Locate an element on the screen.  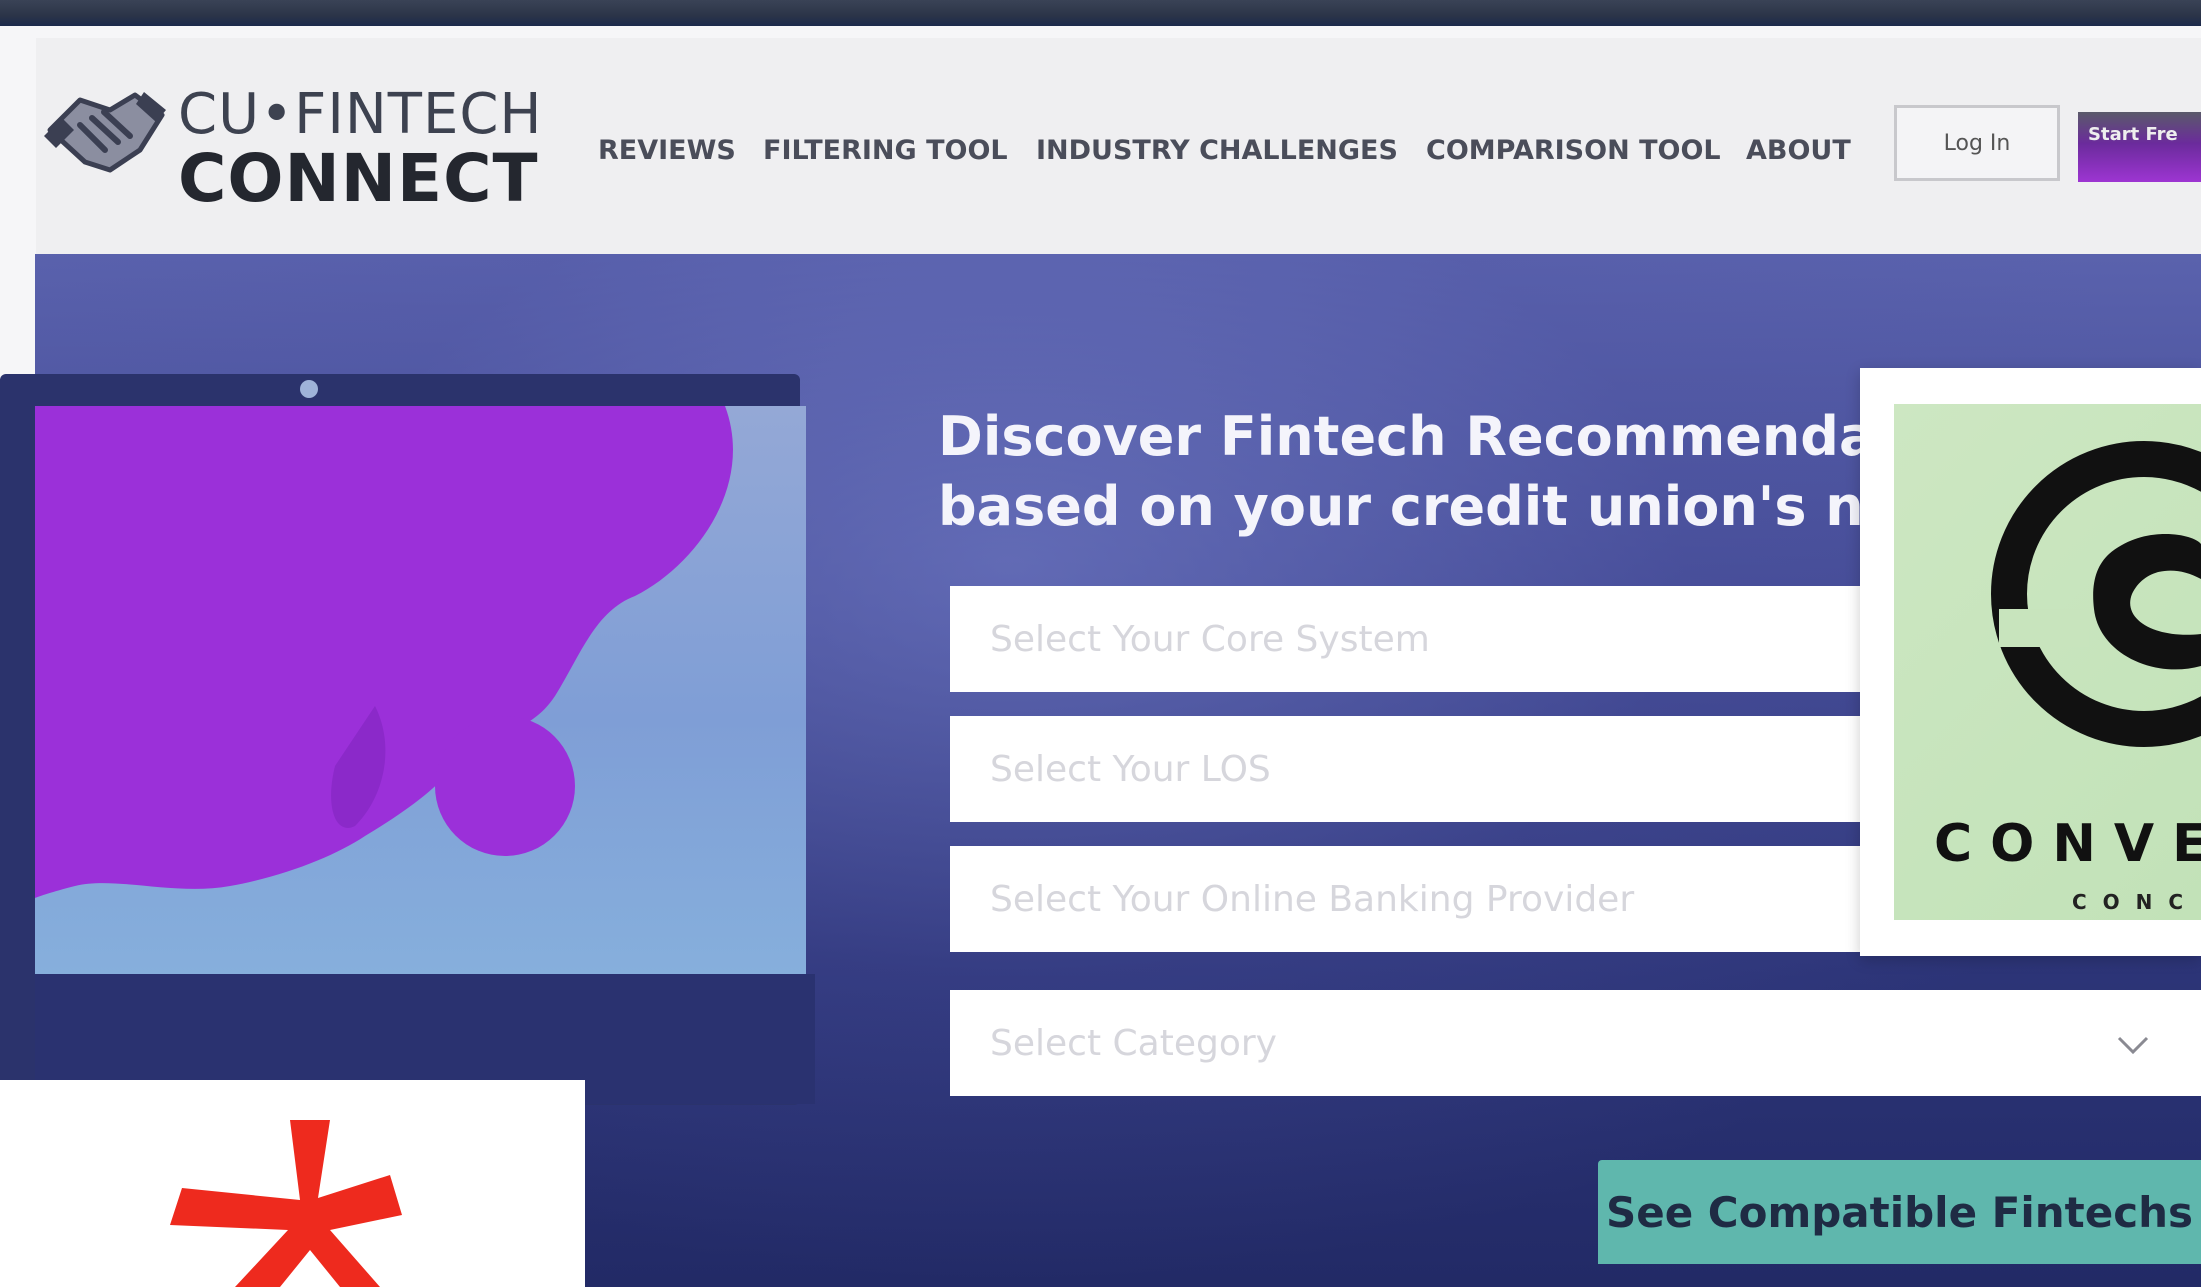
brand-subtitle: CONC is located at coordinates (2136, 902).